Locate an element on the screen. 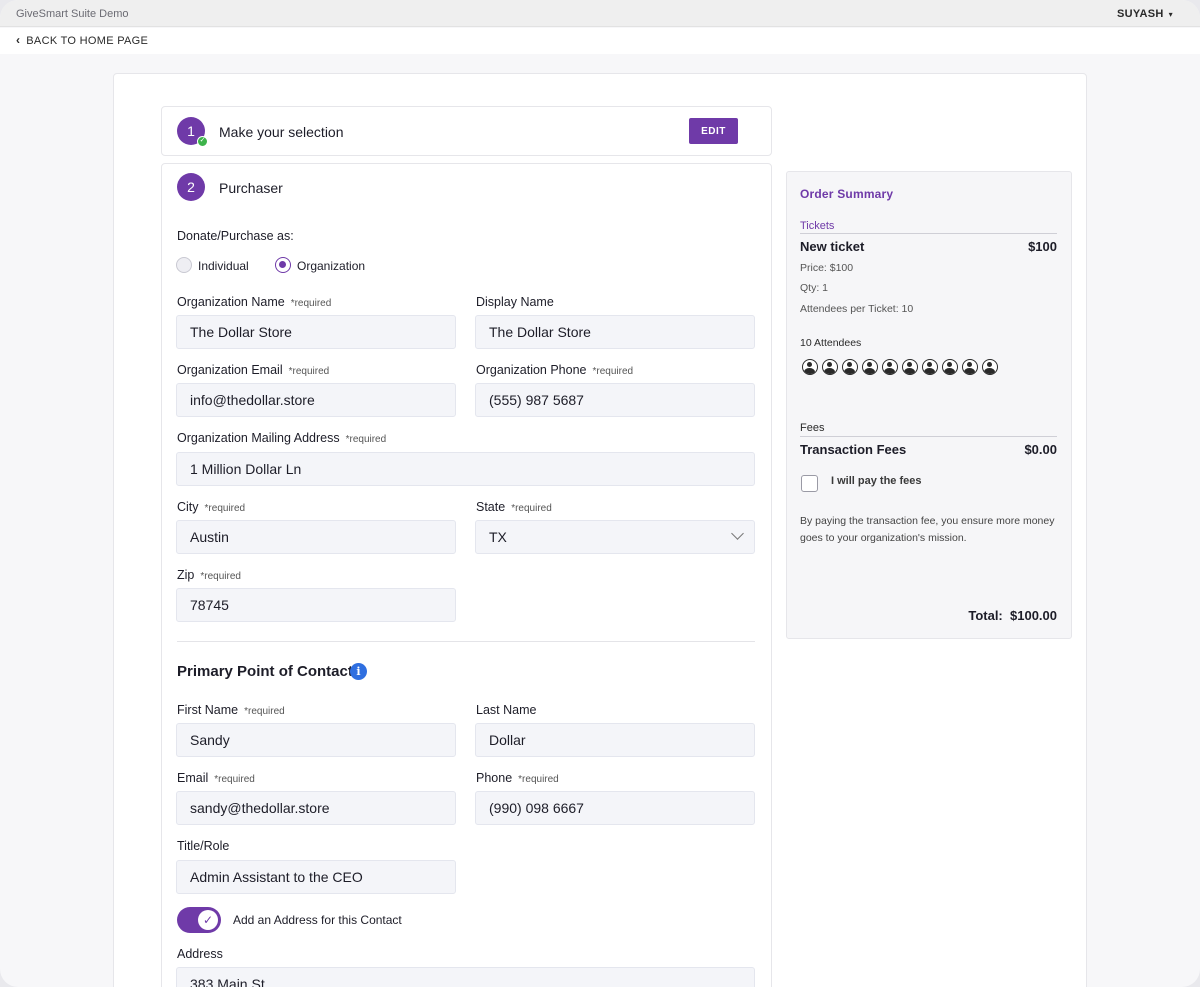 The width and height of the screenshot is (1200, 987). summary-title: Order Summary is located at coordinates (847, 194).